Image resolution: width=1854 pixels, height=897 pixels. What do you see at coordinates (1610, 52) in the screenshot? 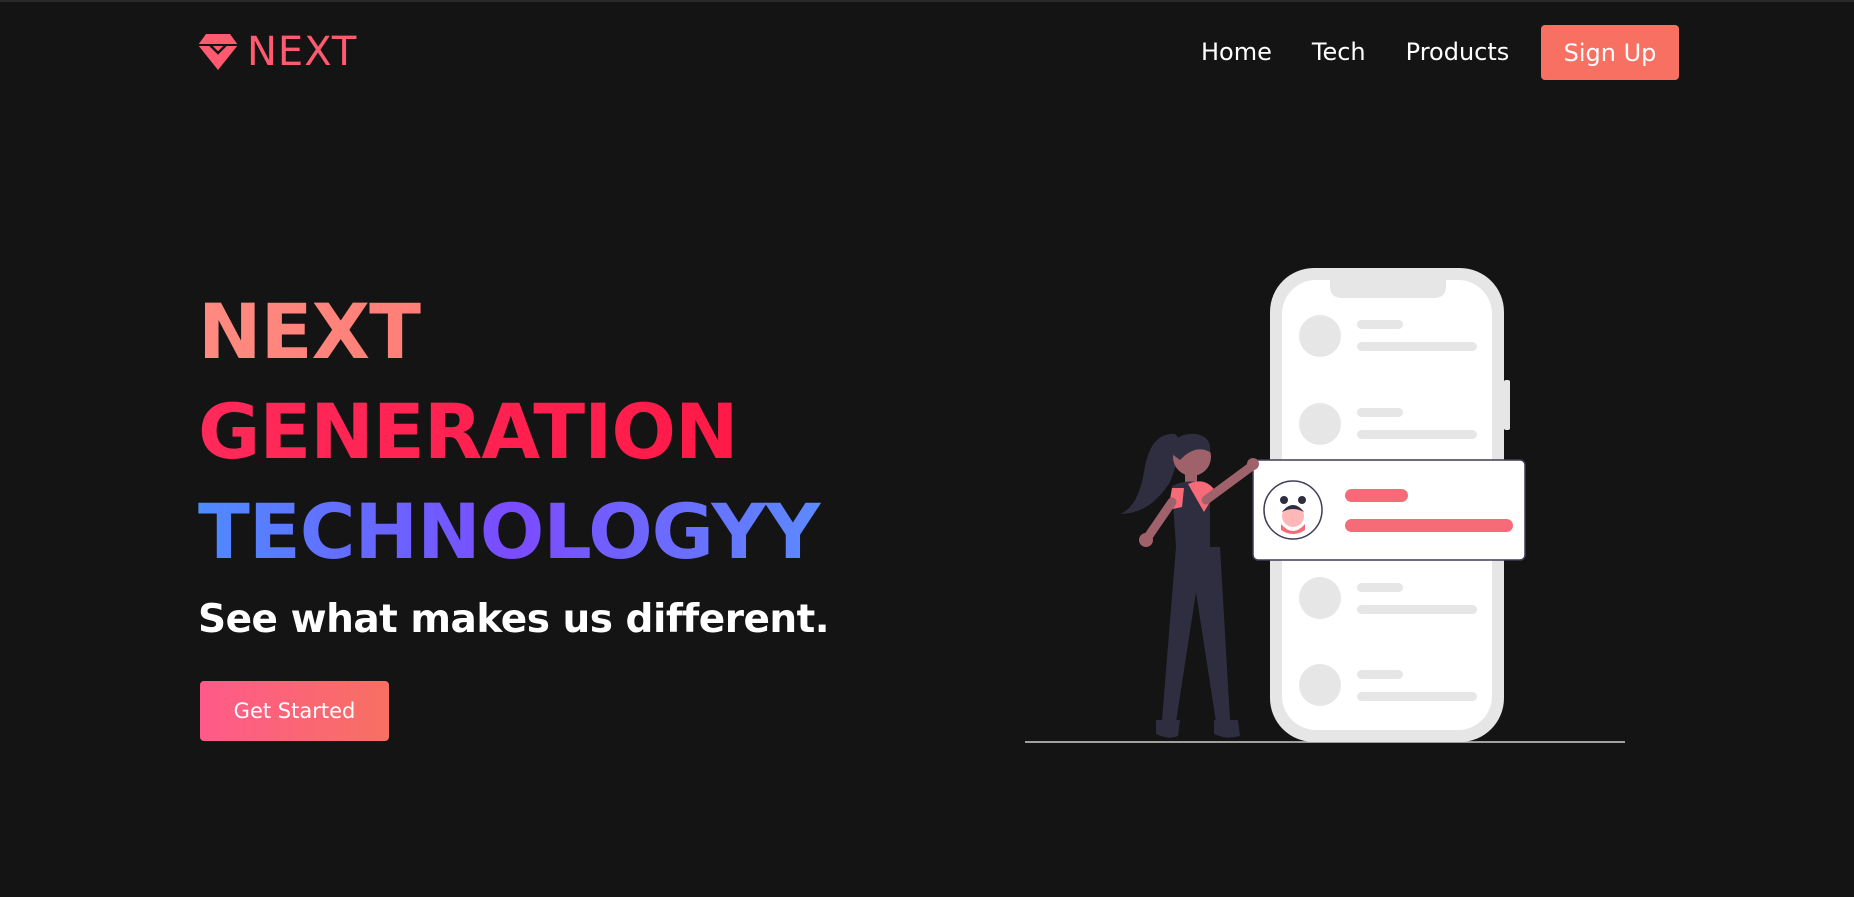
I see `sign-up-button: Sign Up` at bounding box center [1610, 52].